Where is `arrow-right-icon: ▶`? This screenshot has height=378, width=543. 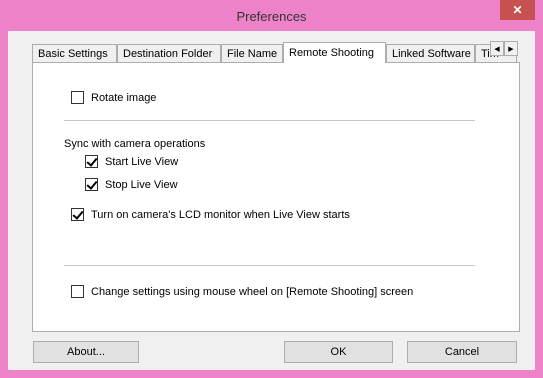
arrow-right-icon: ▶ is located at coordinates (511, 49).